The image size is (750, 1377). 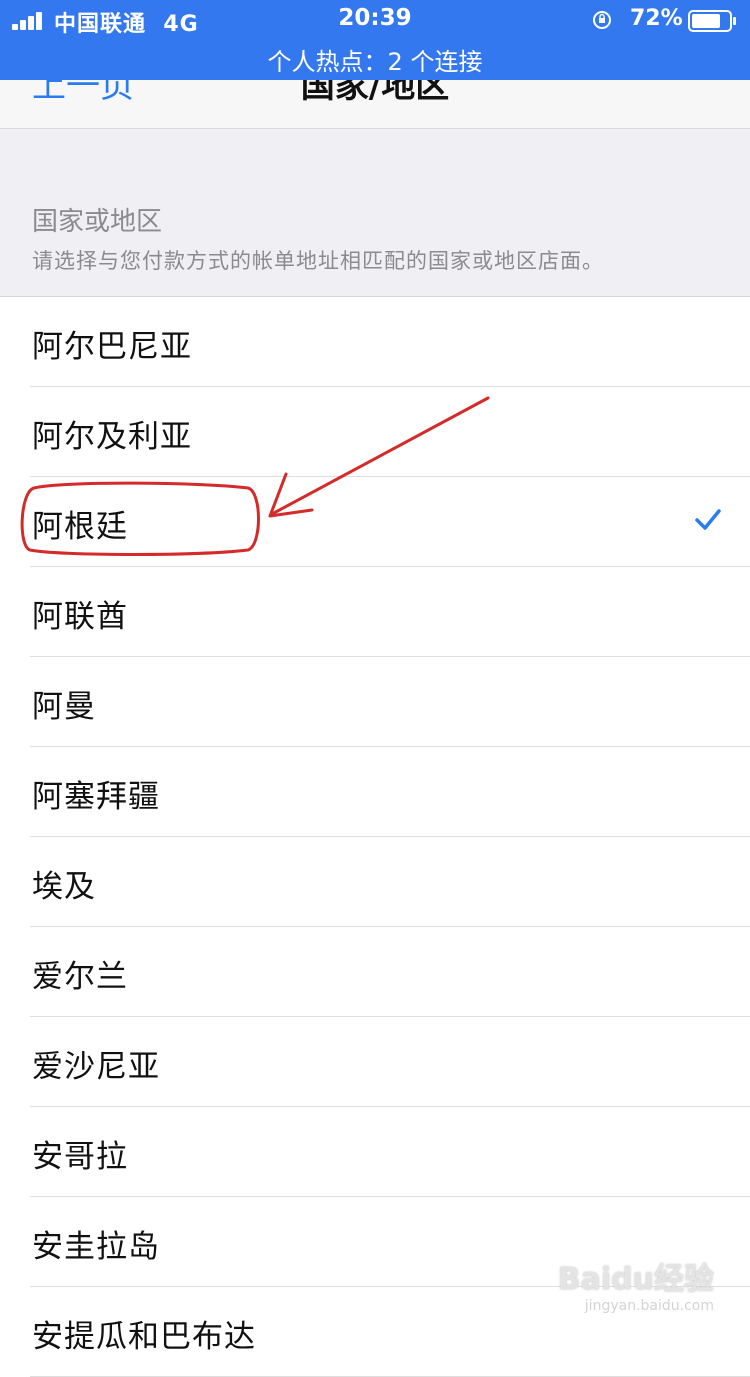 I want to click on country-label: 安哥拉, so click(x=80, y=1157).